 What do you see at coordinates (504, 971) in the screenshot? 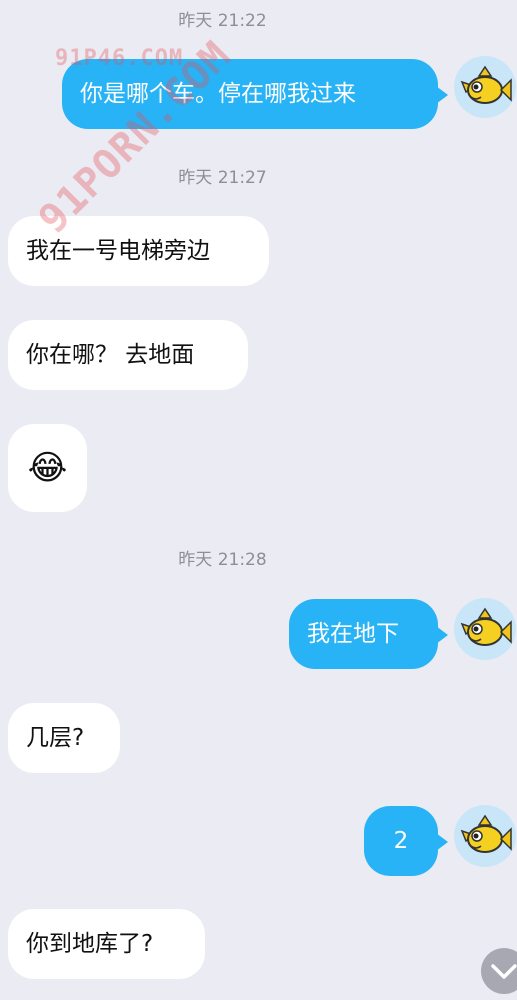
I see `chevron-down-icon` at bounding box center [504, 971].